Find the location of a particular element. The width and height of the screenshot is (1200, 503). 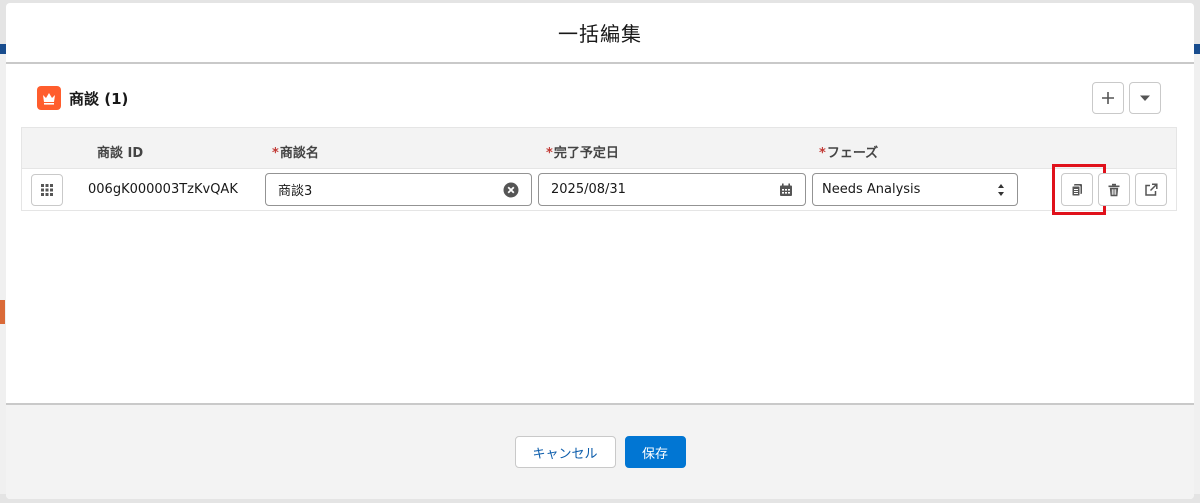

stage-select: Needs Analysis is located at coordinates (915, 189).